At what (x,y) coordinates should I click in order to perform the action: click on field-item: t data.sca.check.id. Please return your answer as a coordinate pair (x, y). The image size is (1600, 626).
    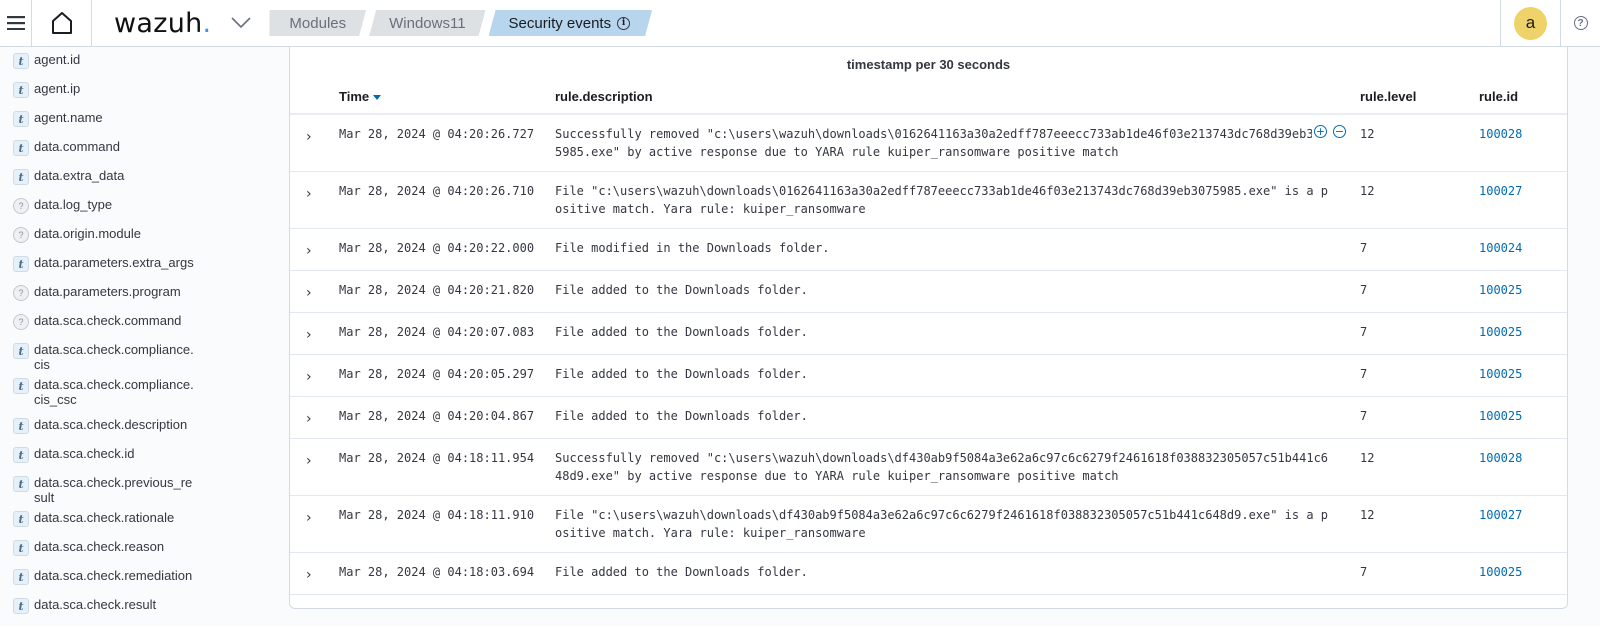
    Looking at the image, I should click on (151, 455).